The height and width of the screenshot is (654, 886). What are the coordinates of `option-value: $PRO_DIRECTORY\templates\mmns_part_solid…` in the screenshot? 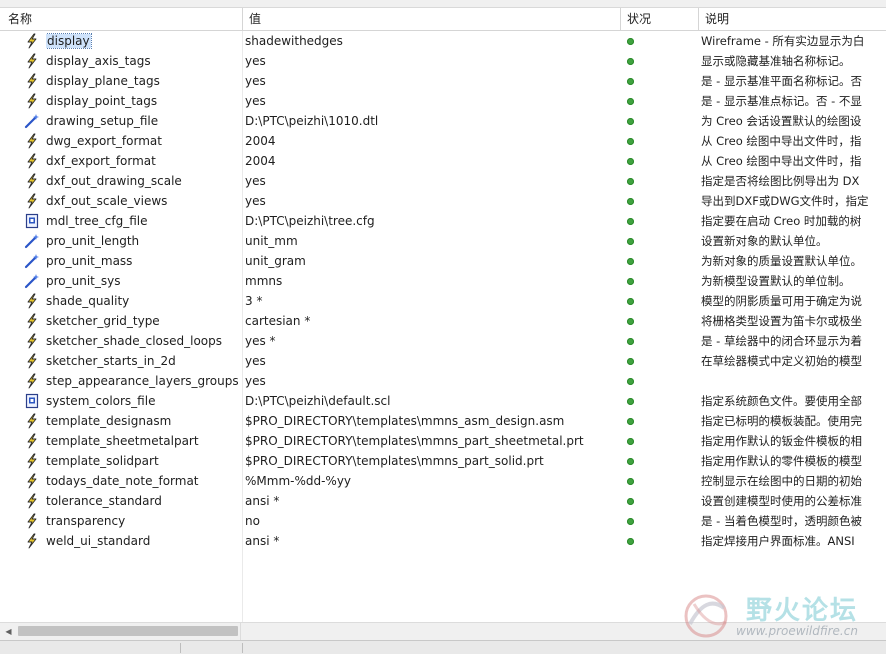 It's located at (432, 461).